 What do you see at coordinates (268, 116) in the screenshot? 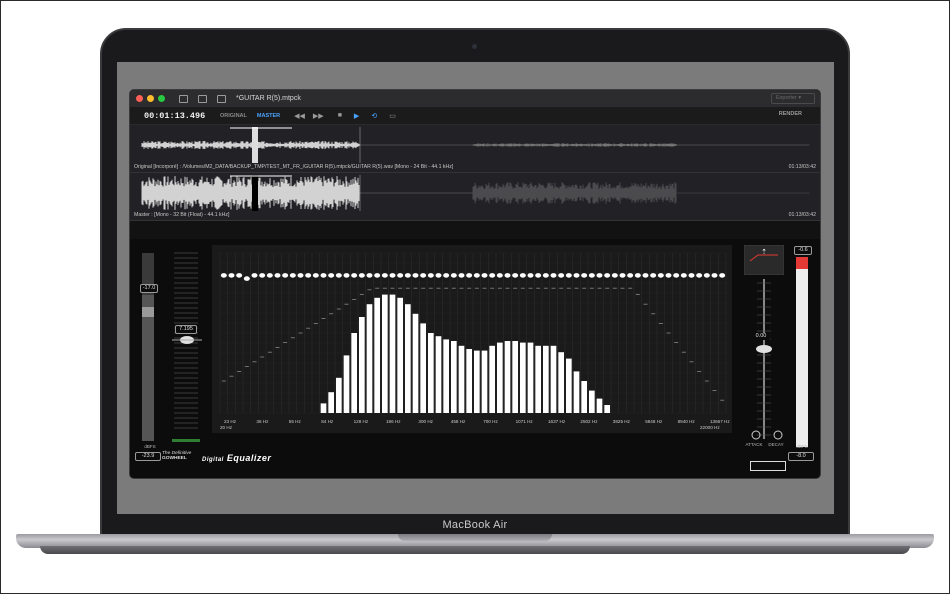
I see `mode-master-button: MASTER` at bounding box center [268, 116].